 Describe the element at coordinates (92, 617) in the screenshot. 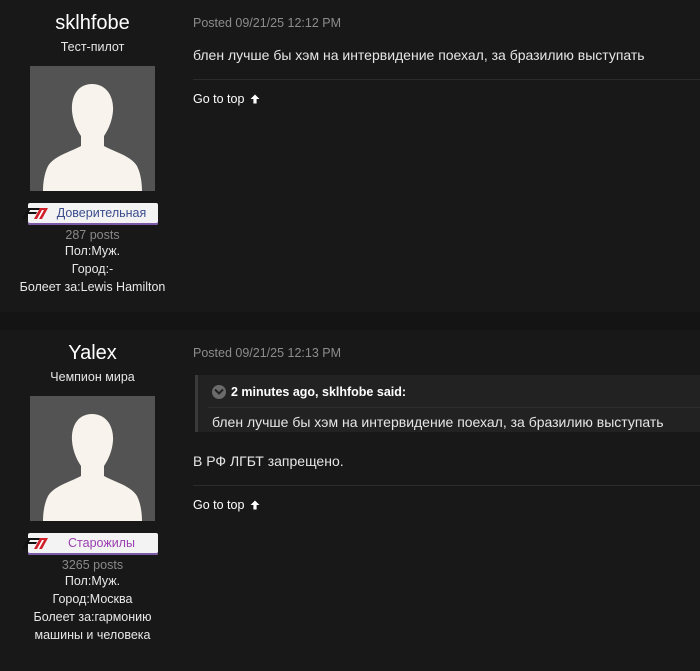

I see `author-fan-of-line1: Болеет за:гармонию` at that location.